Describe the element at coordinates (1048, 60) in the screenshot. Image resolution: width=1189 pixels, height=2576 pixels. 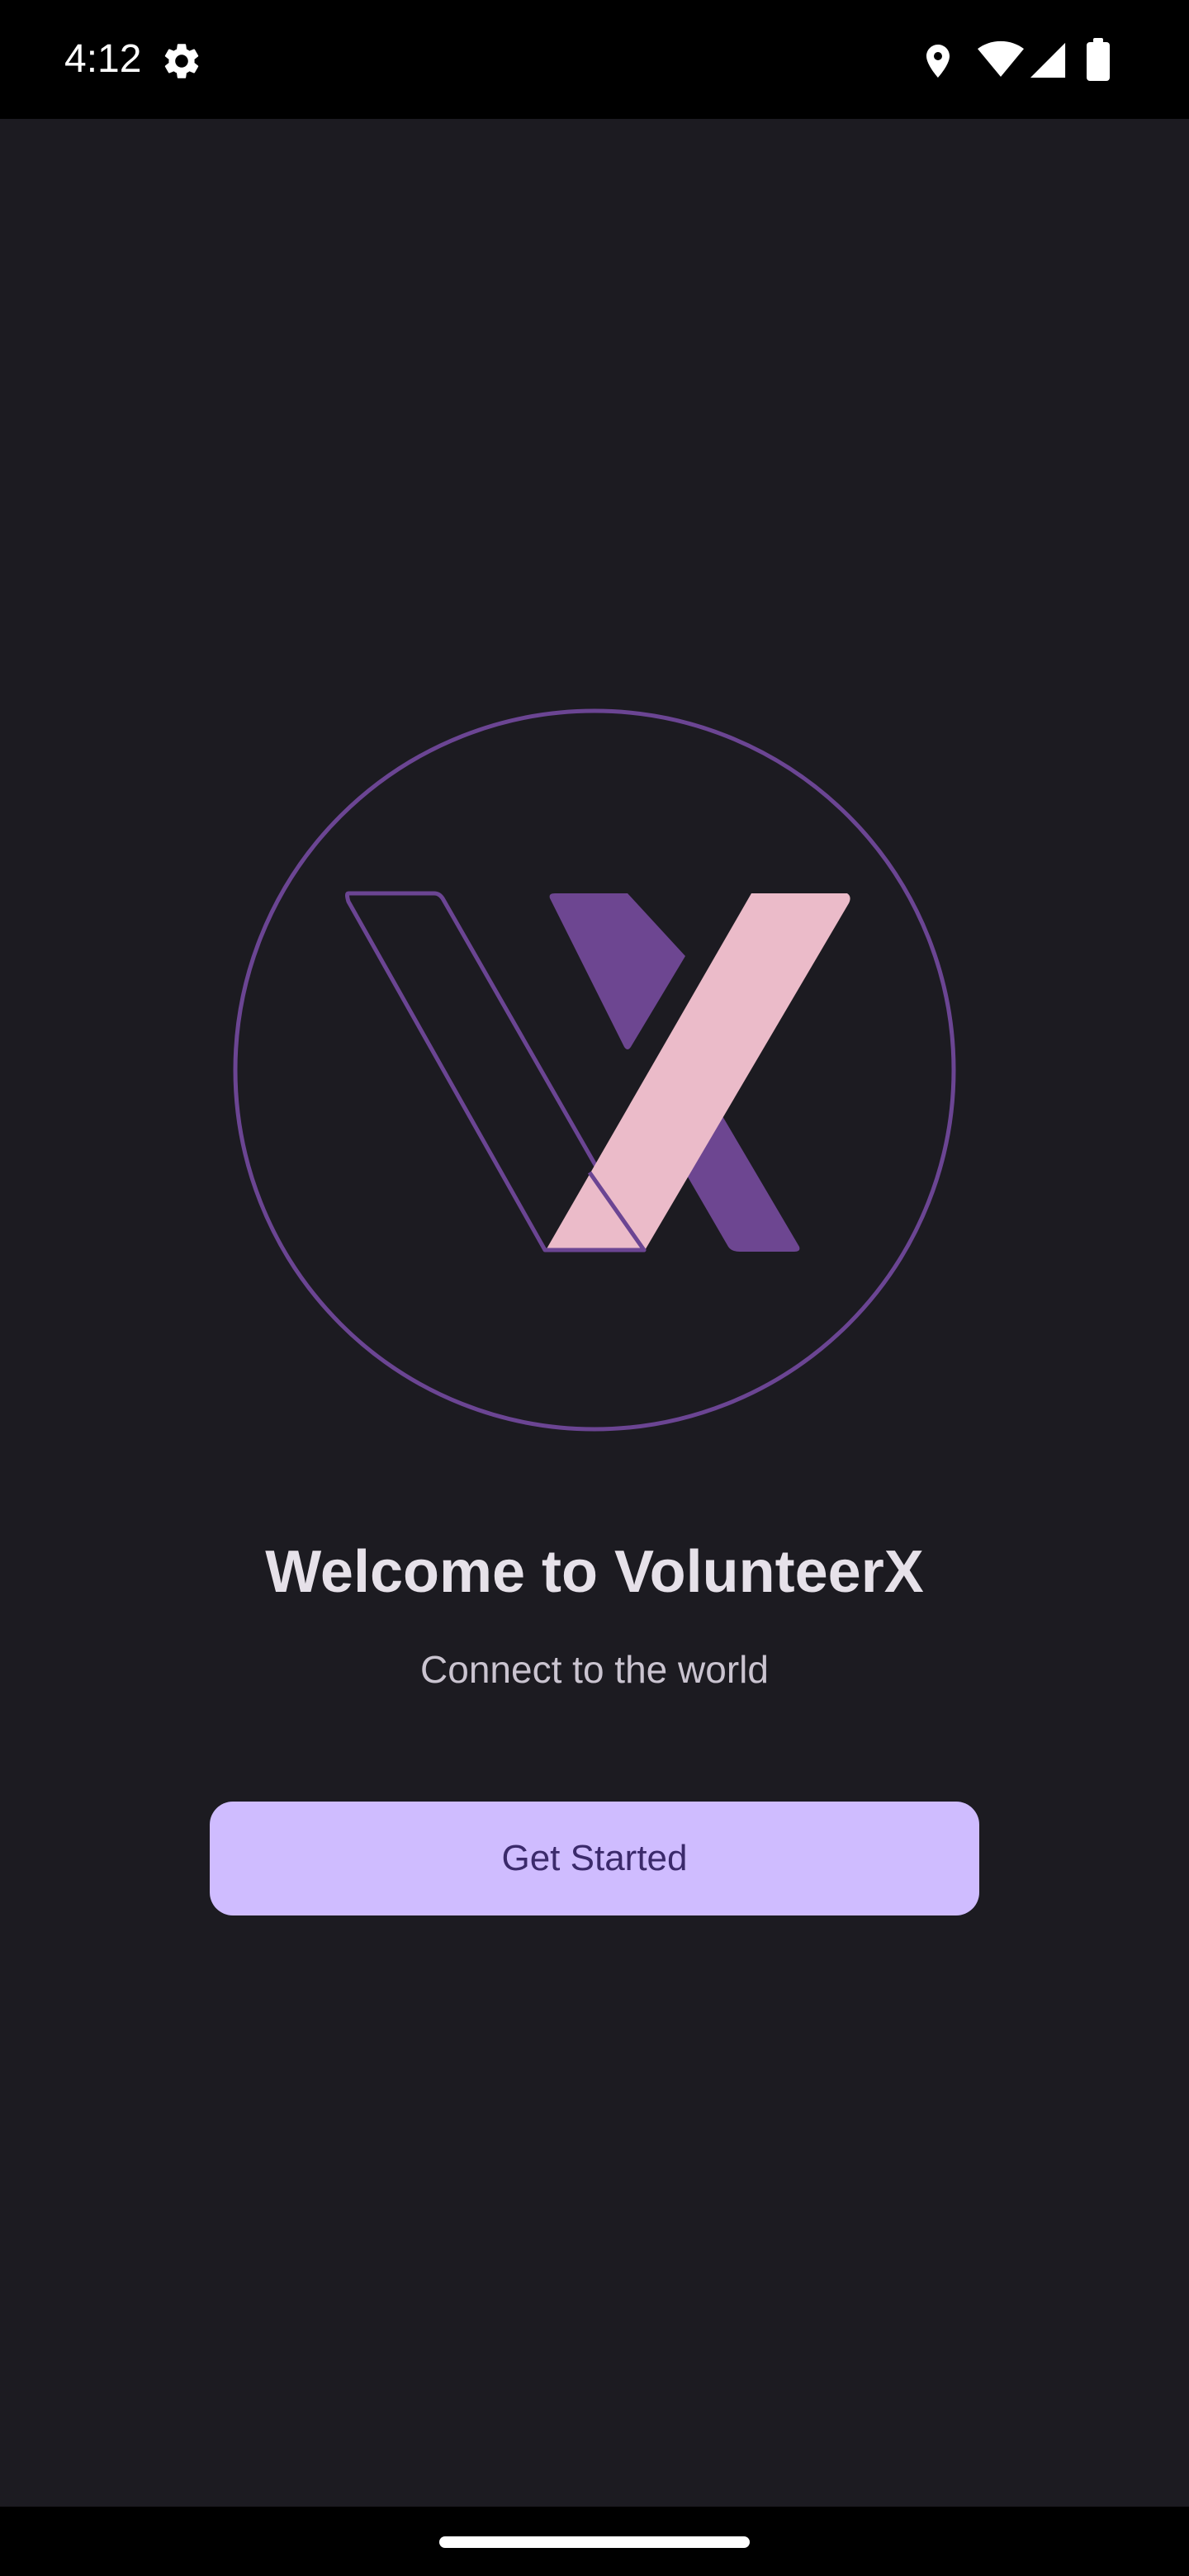
I see `cellular-signal-icon` at that location.